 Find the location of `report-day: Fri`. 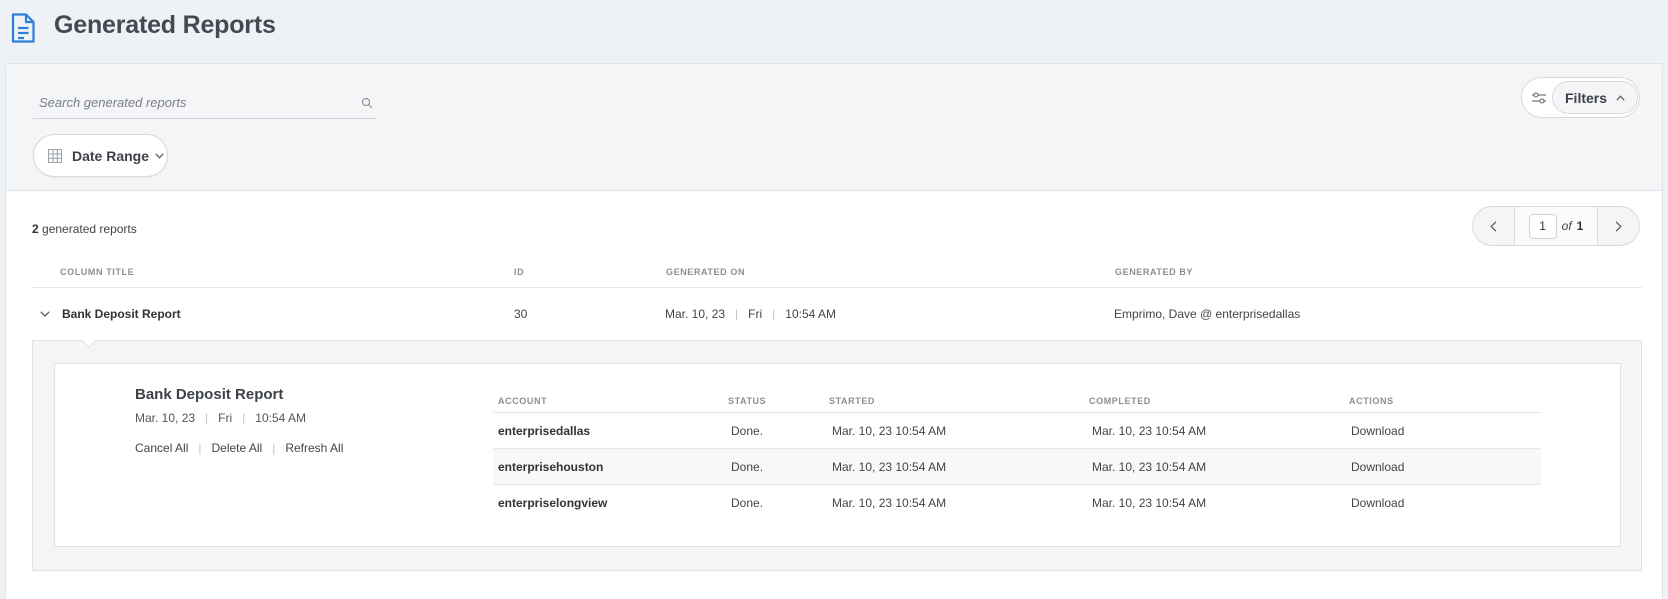

report-day: Fri is located at coordinates (755, 314).